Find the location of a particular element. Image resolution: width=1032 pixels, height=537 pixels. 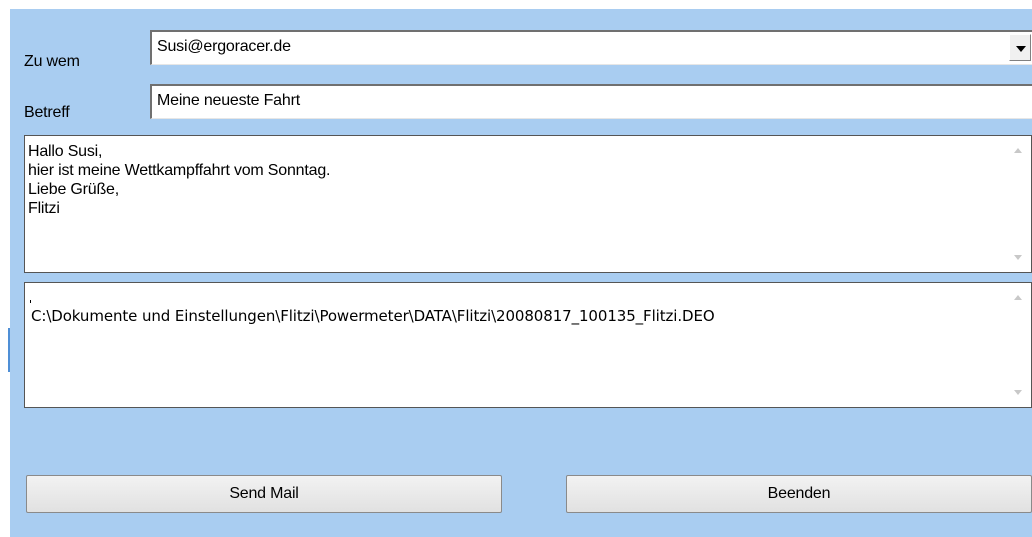

chevron-down-icon is located at coordinates (1021, 49).